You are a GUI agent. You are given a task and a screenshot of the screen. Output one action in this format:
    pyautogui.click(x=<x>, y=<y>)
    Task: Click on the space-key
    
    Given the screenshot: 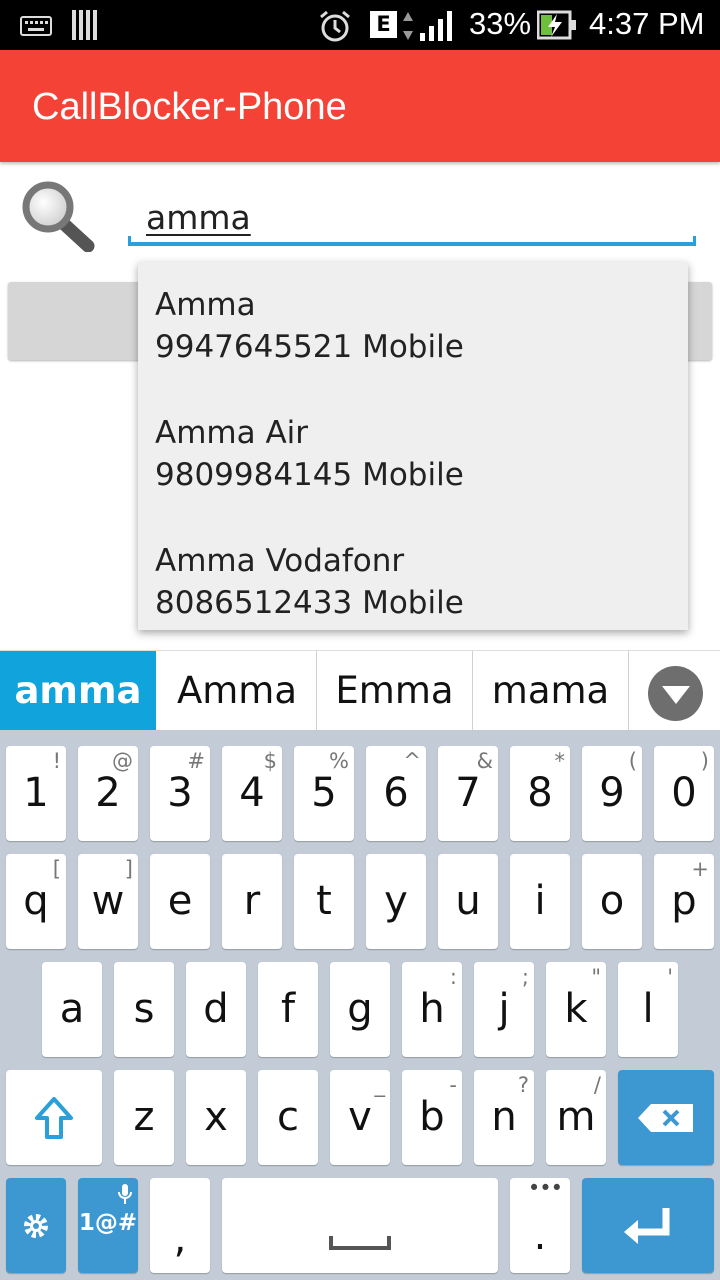 What is the action you would take?
    pyautogui.click(x=360, y=1225)
    